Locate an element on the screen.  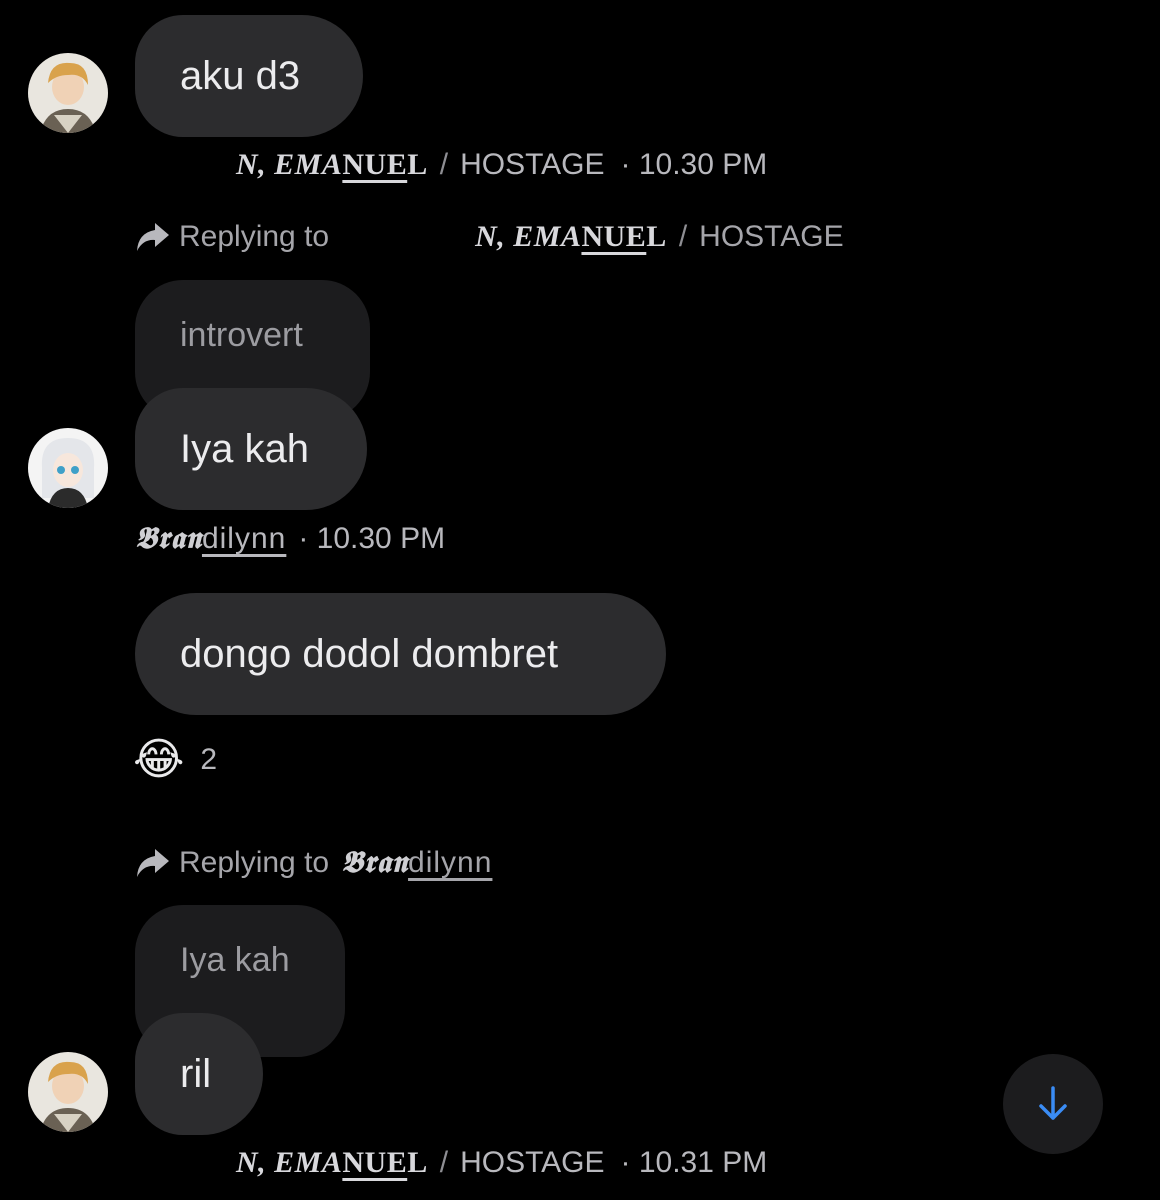
message-bubble: dongo dodol dombret is located at coordinates (400, 654).